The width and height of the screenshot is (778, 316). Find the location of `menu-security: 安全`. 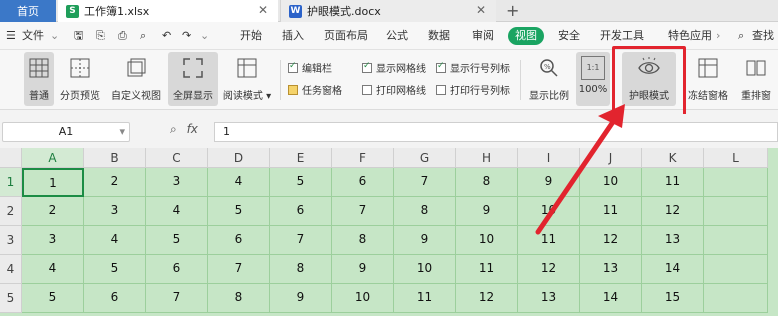

menu-security: 安全 is located at coordinates (569, 36).